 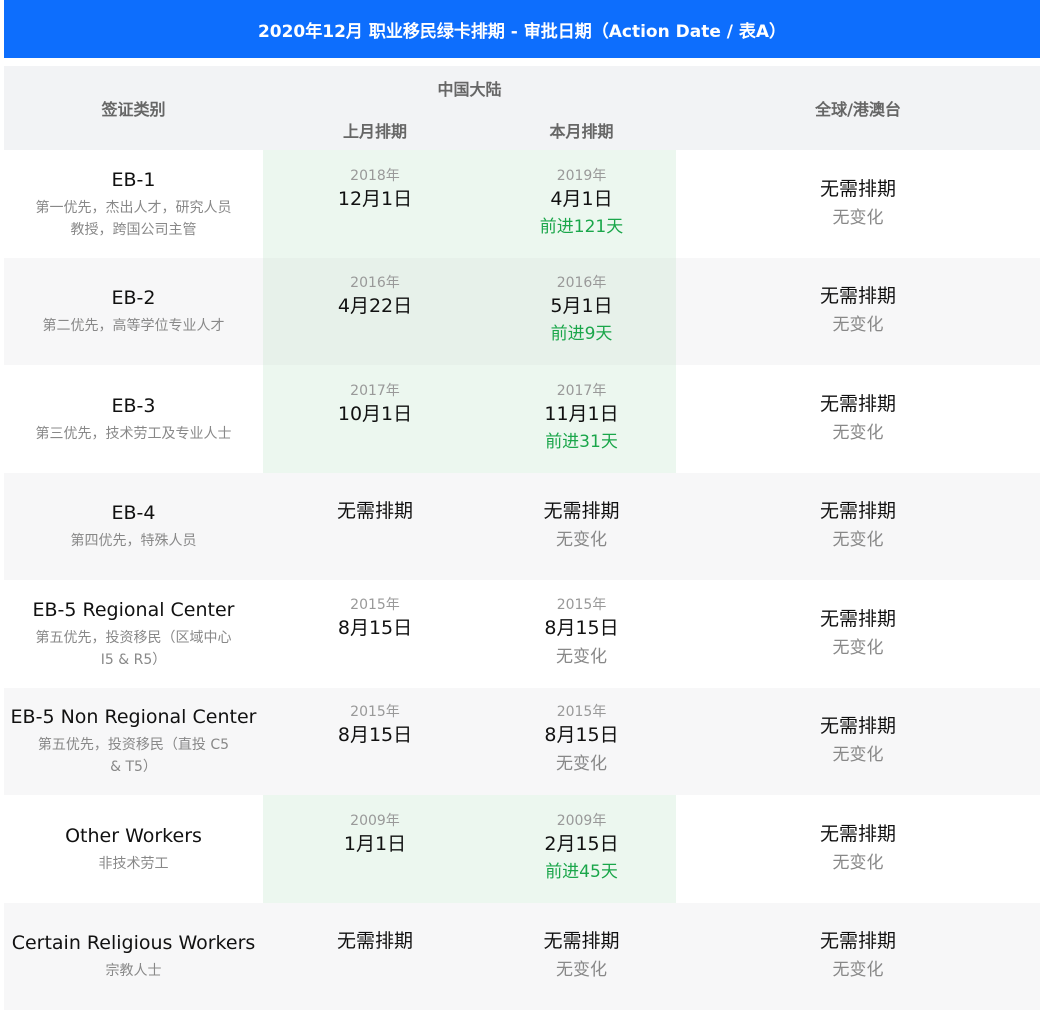 I want to click on category-desc-line: 第五优先，投资移民（直投 C5, so click(x=133, y=745).